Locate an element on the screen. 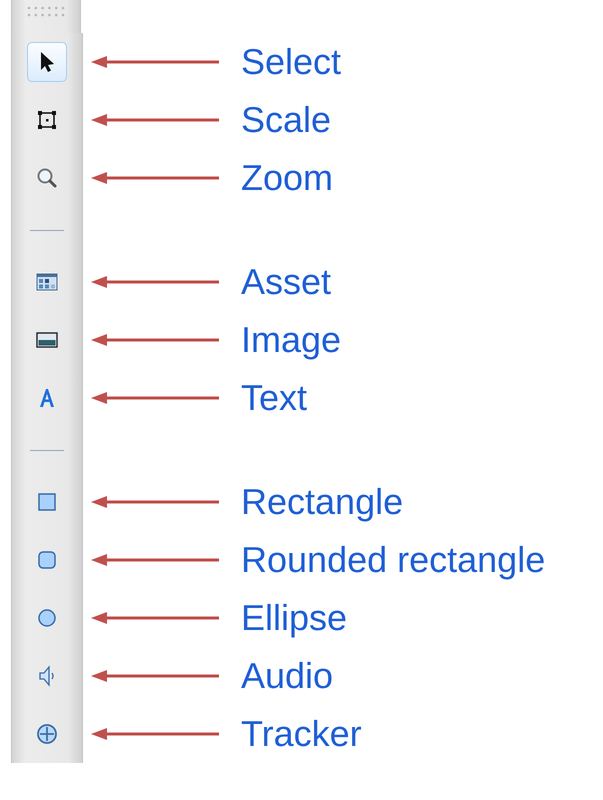 This screenshot has width=603, height=800. tool-label: Image is located at coordinates (291, 340).